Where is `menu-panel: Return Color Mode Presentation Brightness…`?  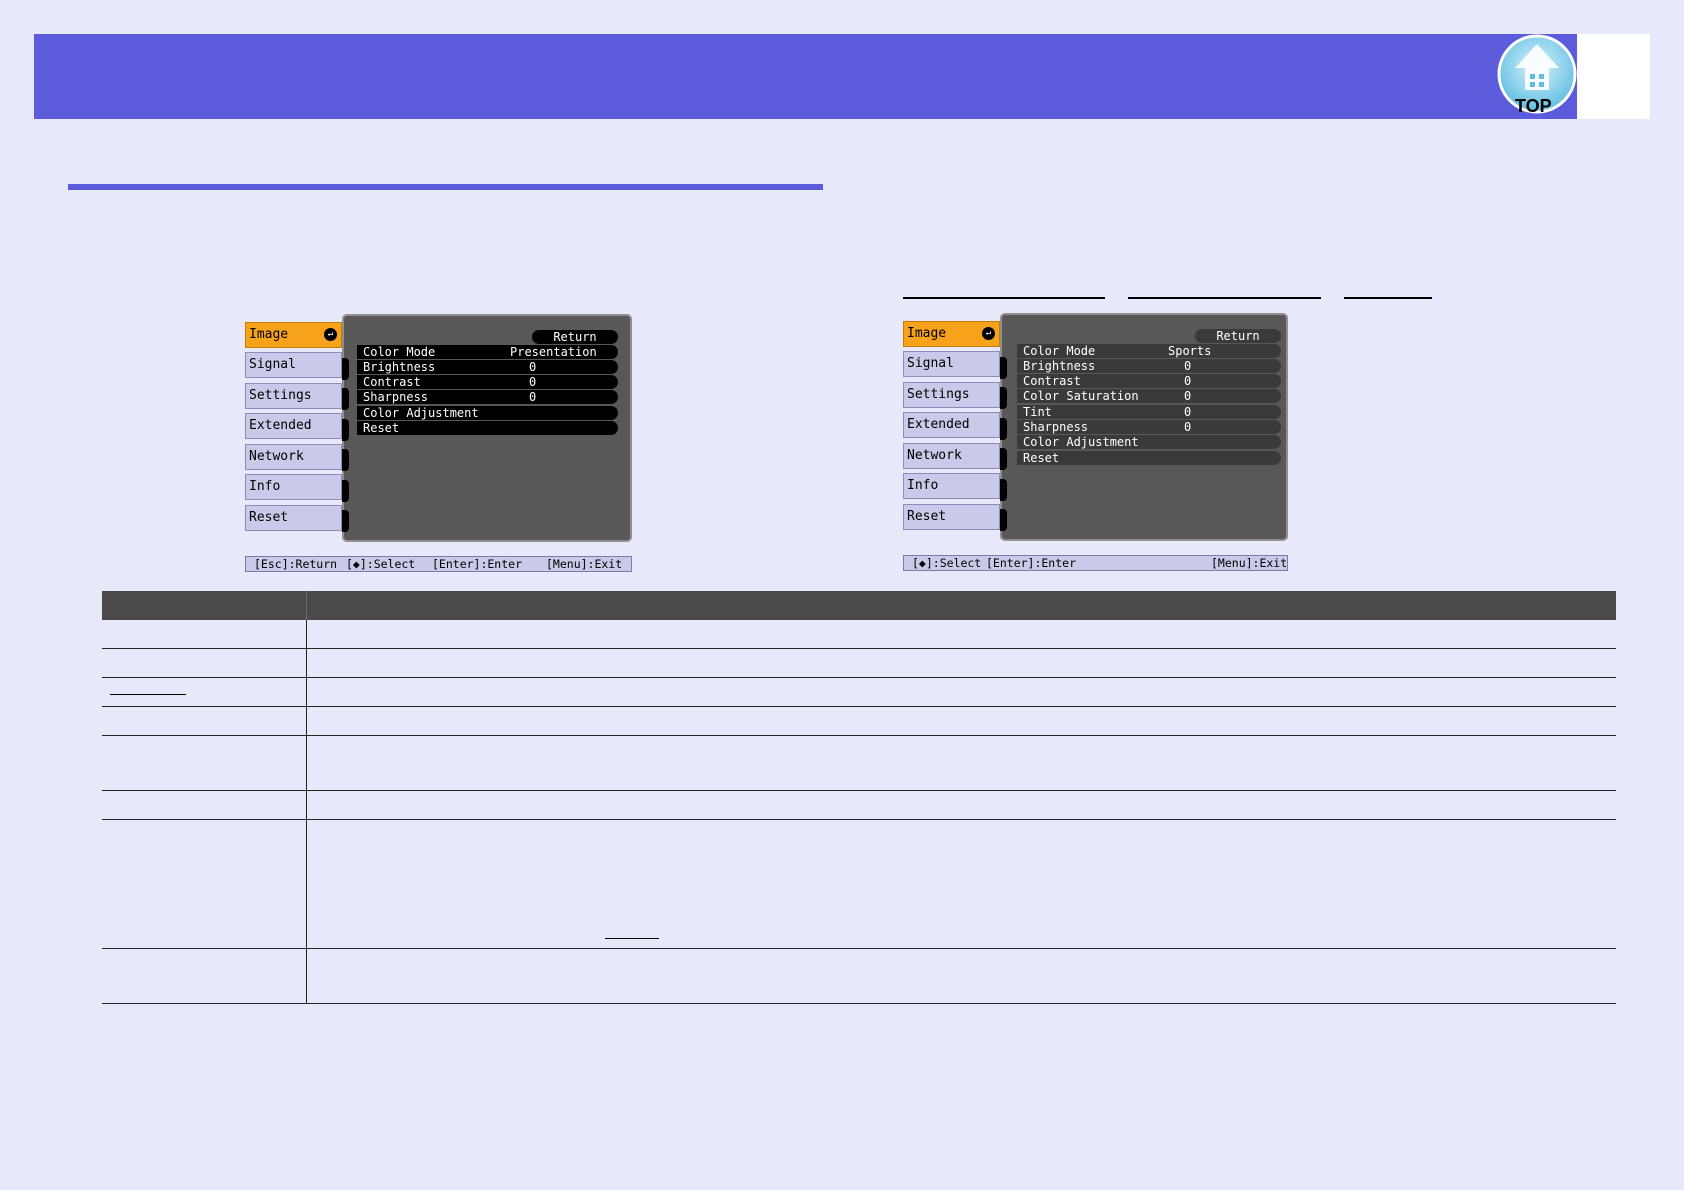
menu-panel: Return Color Mode Presentation Brightness… is located at coordinates (487, 428).